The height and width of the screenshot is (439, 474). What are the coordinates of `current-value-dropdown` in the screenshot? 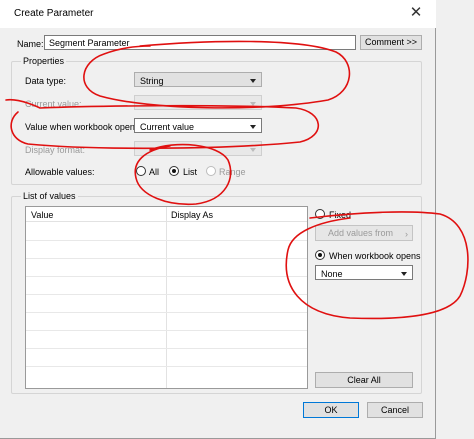 It's located at (198, 102).